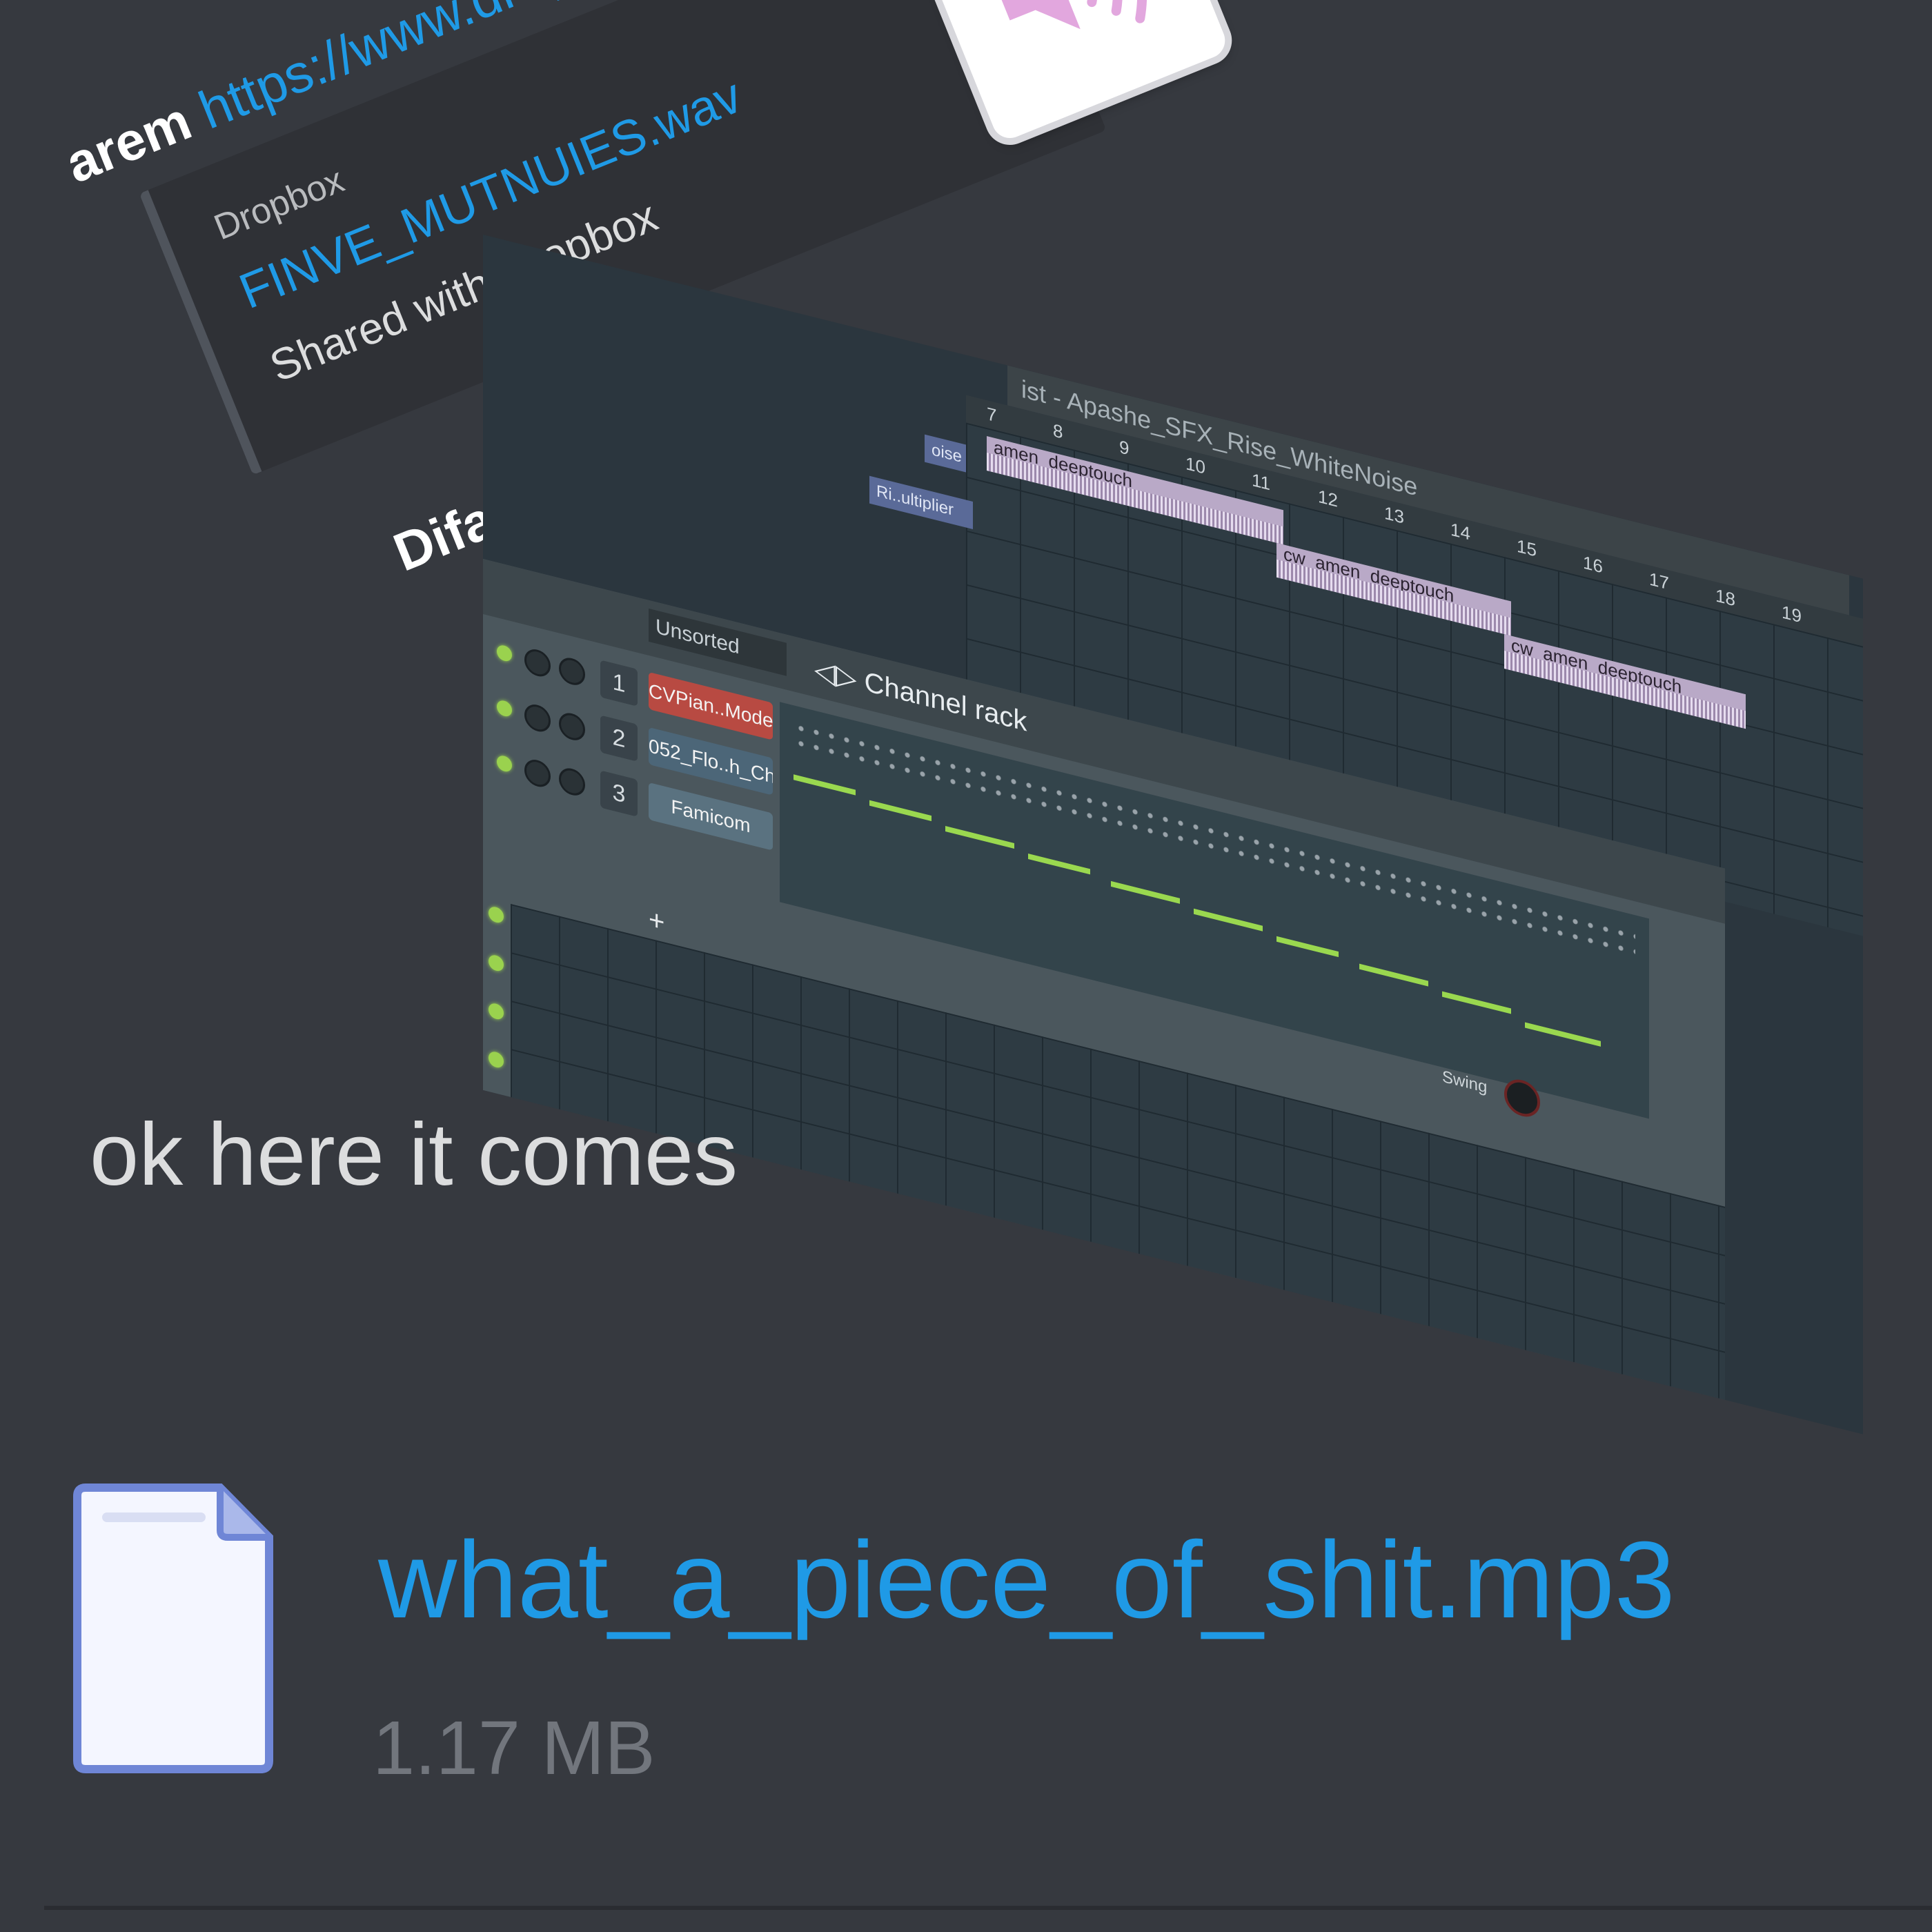 The image size is (1932, 1932). Describe the element at coordinates (1058, 432) in the screenshot. I see `ruler-mark: 8` at that location.